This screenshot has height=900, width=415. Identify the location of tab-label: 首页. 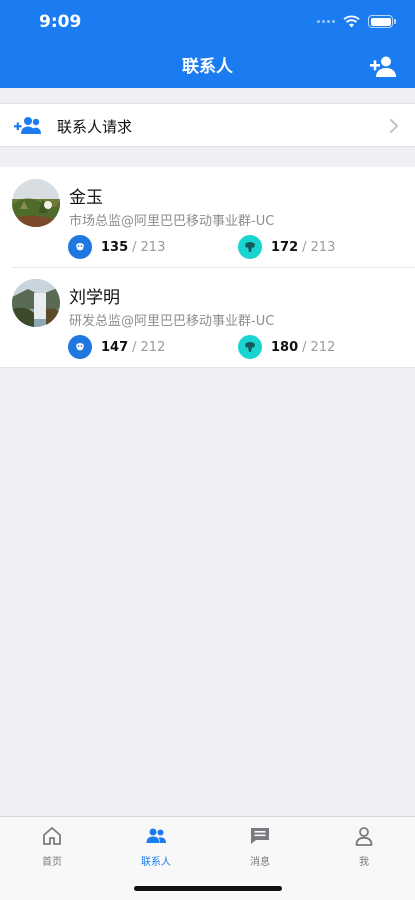
(52, 862).